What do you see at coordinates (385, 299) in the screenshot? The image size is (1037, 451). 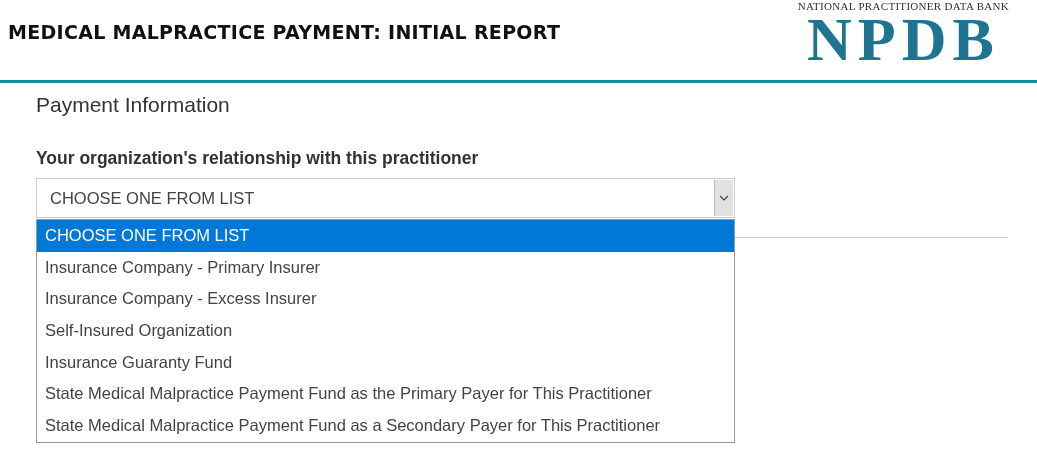 I see `dropdown-option: Insurance Company - Excess Insurer` at bounding box center [385, 299].